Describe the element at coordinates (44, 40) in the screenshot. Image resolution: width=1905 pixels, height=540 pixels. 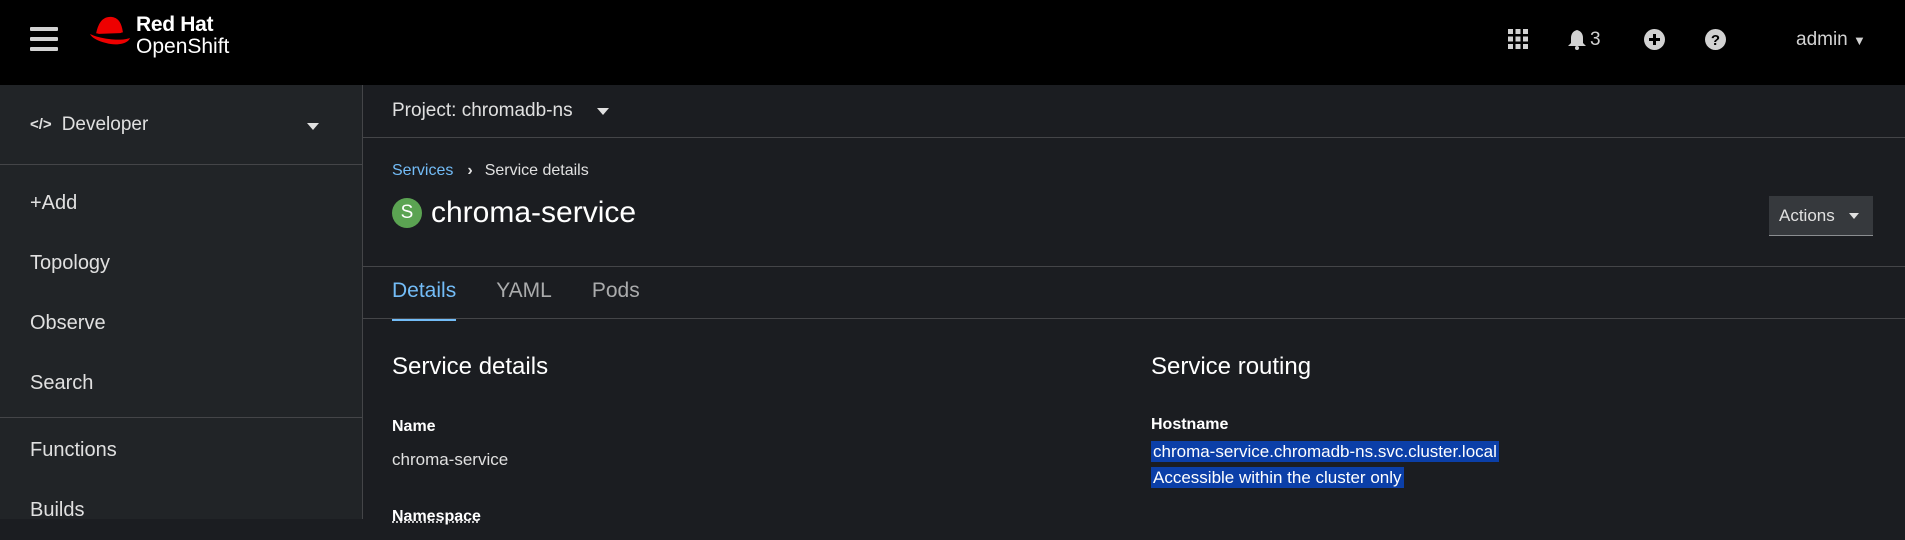
I see `hamburger-menu-icon` at that location.